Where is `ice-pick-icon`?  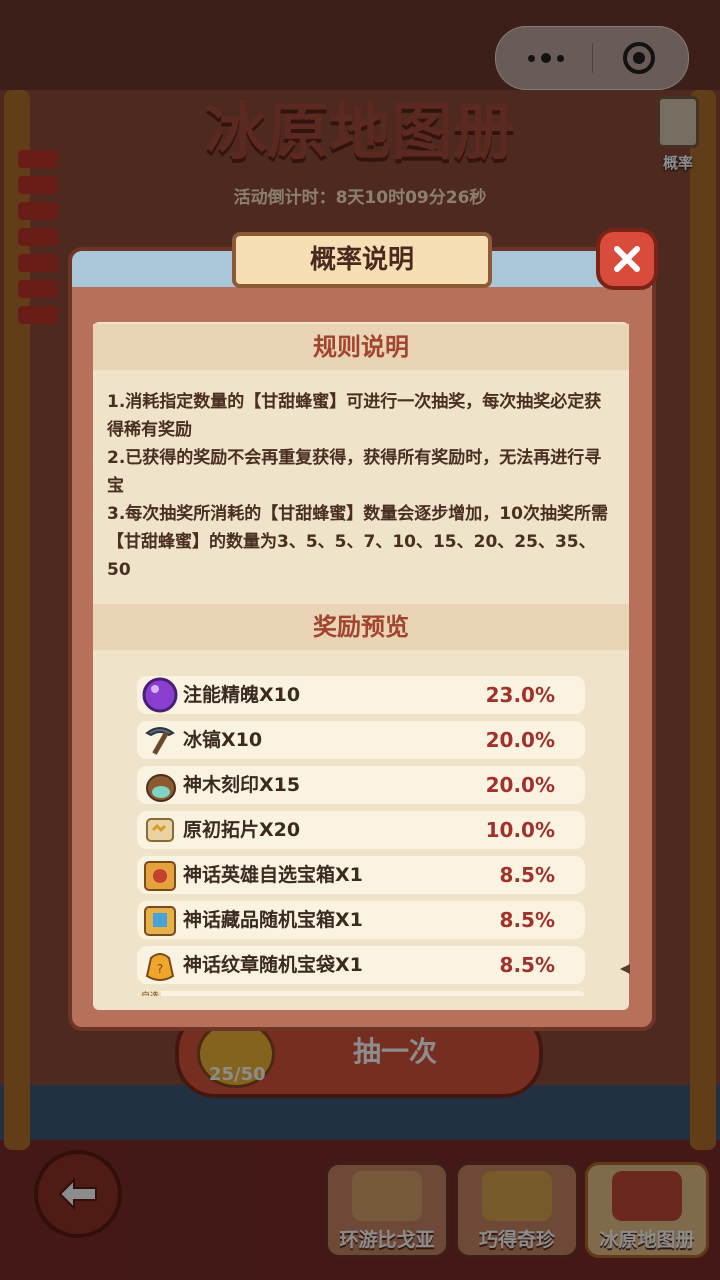 ice-pick-icon is located at coordinates (160, 741).